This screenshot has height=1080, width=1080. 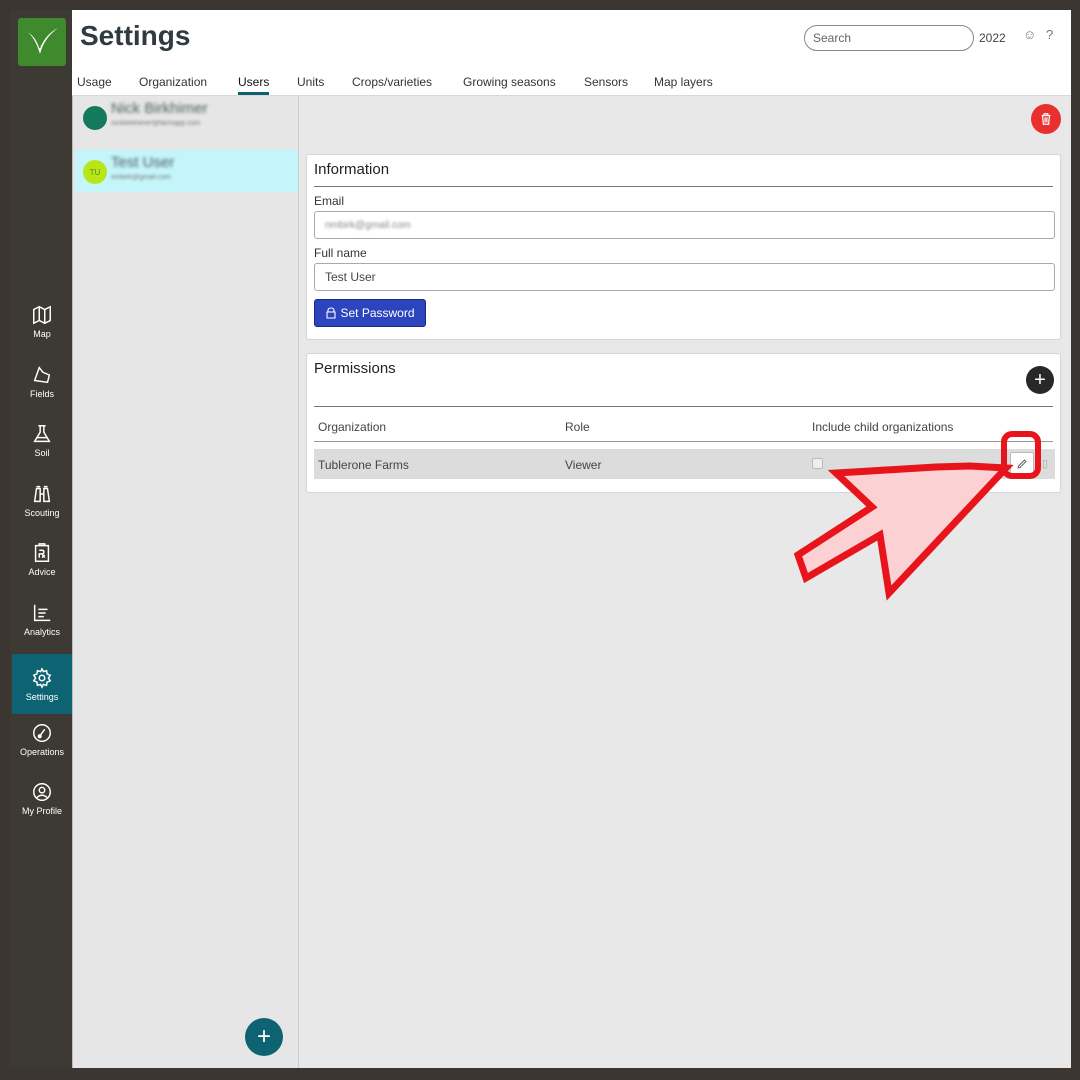 What do you see at coordinates (1045, 463) in the screenshot?
I see `delete-permission-icon: ▯` at bounding box center [1045, 463].